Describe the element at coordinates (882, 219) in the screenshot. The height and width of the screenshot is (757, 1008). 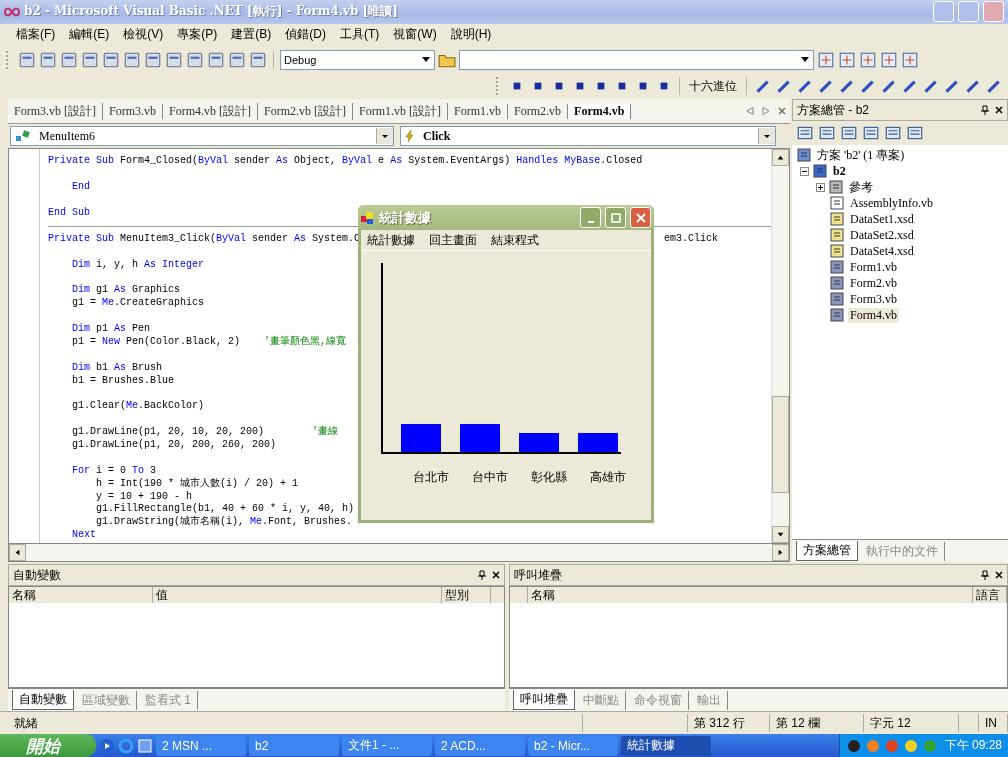
I see `tree-item: DataSet1.xsd` at that location.